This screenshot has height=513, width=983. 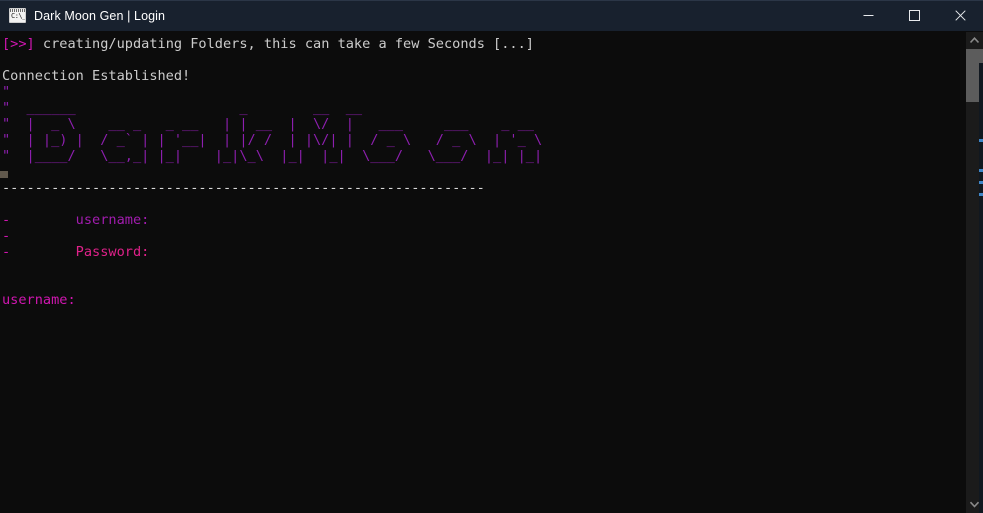 What do you see at coordinates (276, 108) in the screenshot?
I see `terminal-text-segment: " ______ _ __ __` at bounding box center [276, 108].